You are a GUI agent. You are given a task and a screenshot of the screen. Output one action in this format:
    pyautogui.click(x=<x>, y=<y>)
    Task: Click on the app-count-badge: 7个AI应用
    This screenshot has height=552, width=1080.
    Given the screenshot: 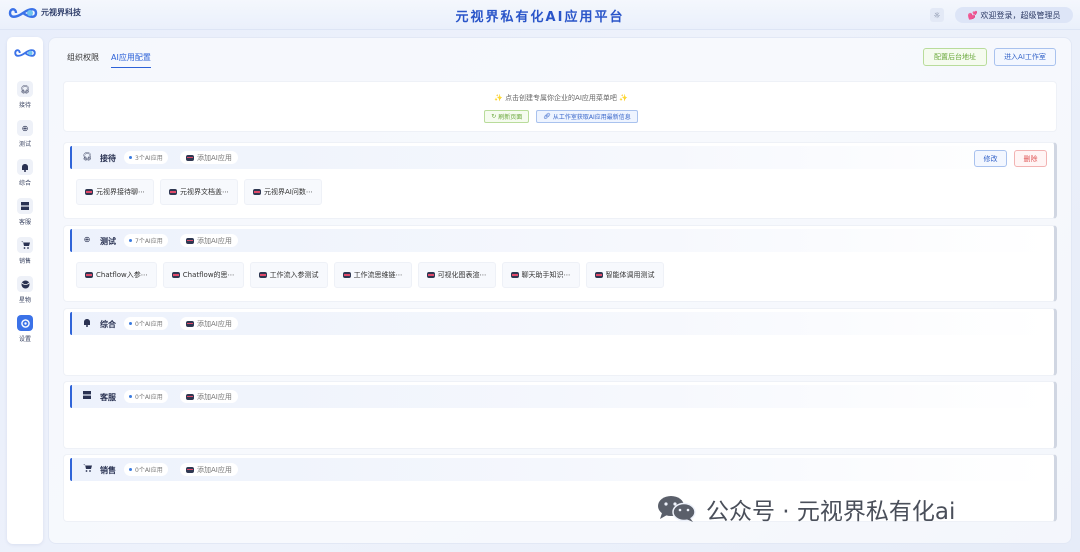 What is the action you would take?
    pyautogui.click(x=146, y=240)
    